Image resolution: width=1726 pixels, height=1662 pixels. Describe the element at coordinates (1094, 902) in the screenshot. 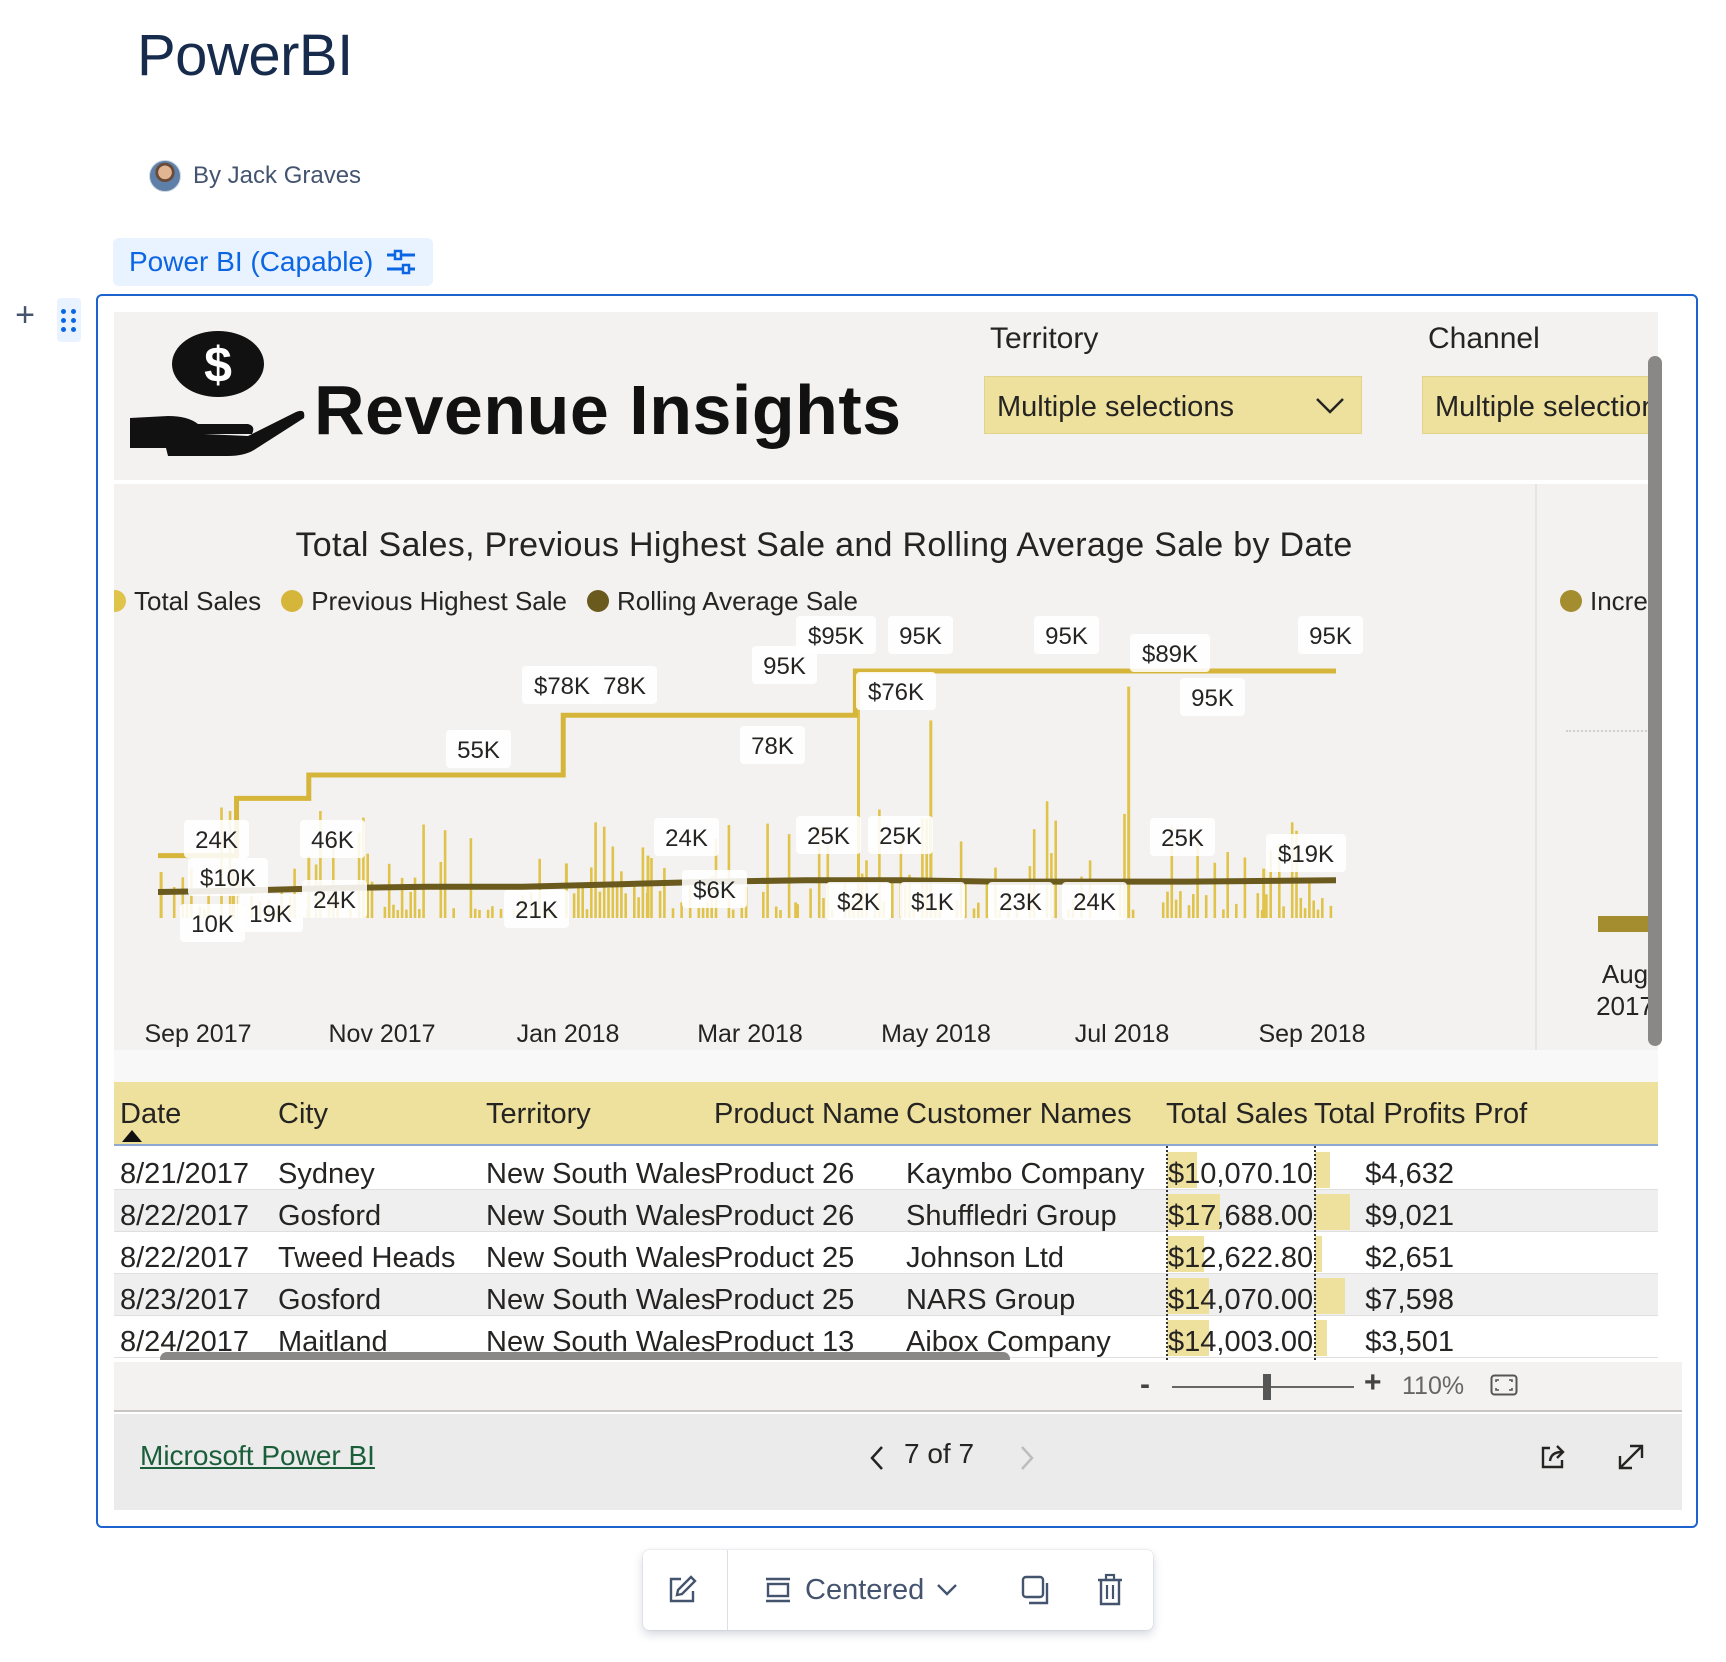

I see `data-label: 24K` at that location.